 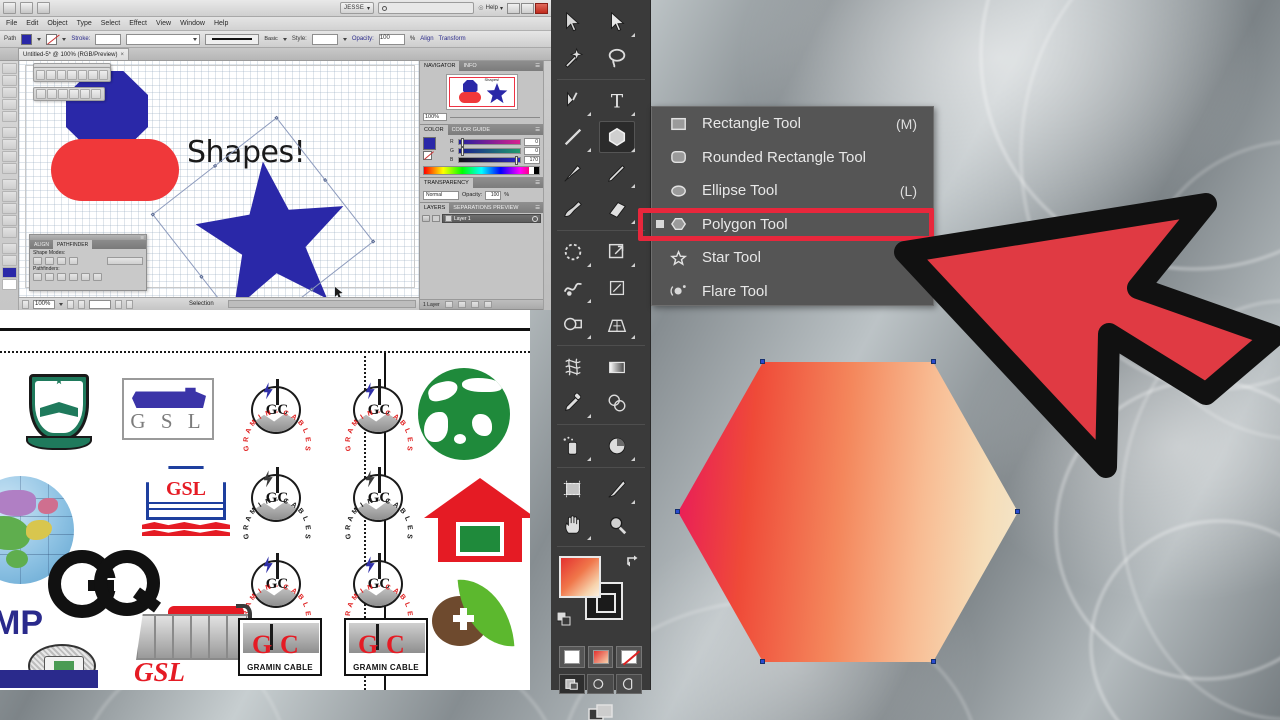 What do you see at coordinates (573, 324) in the screenshot?
I see `shape-builder-tool` at bounding box center [573, 324].